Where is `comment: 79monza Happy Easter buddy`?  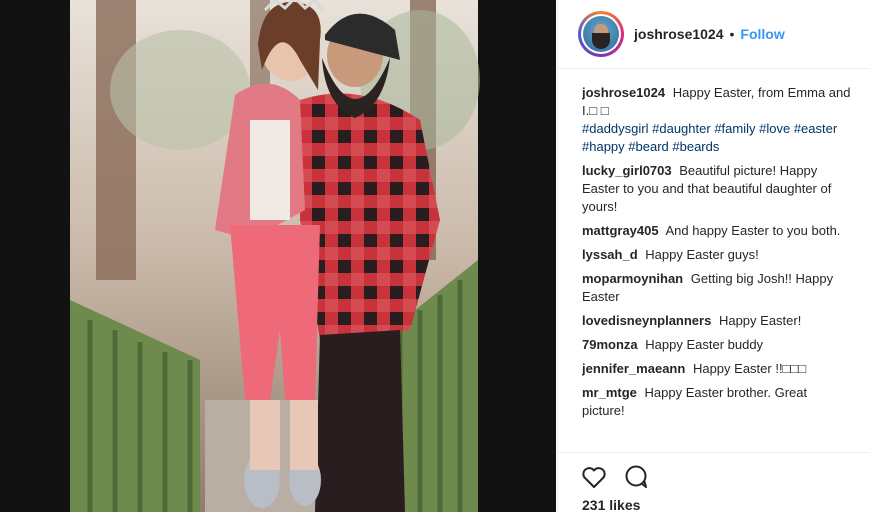 comment: 79monza Happy Easter buddy is located at coordinates (716, 345).